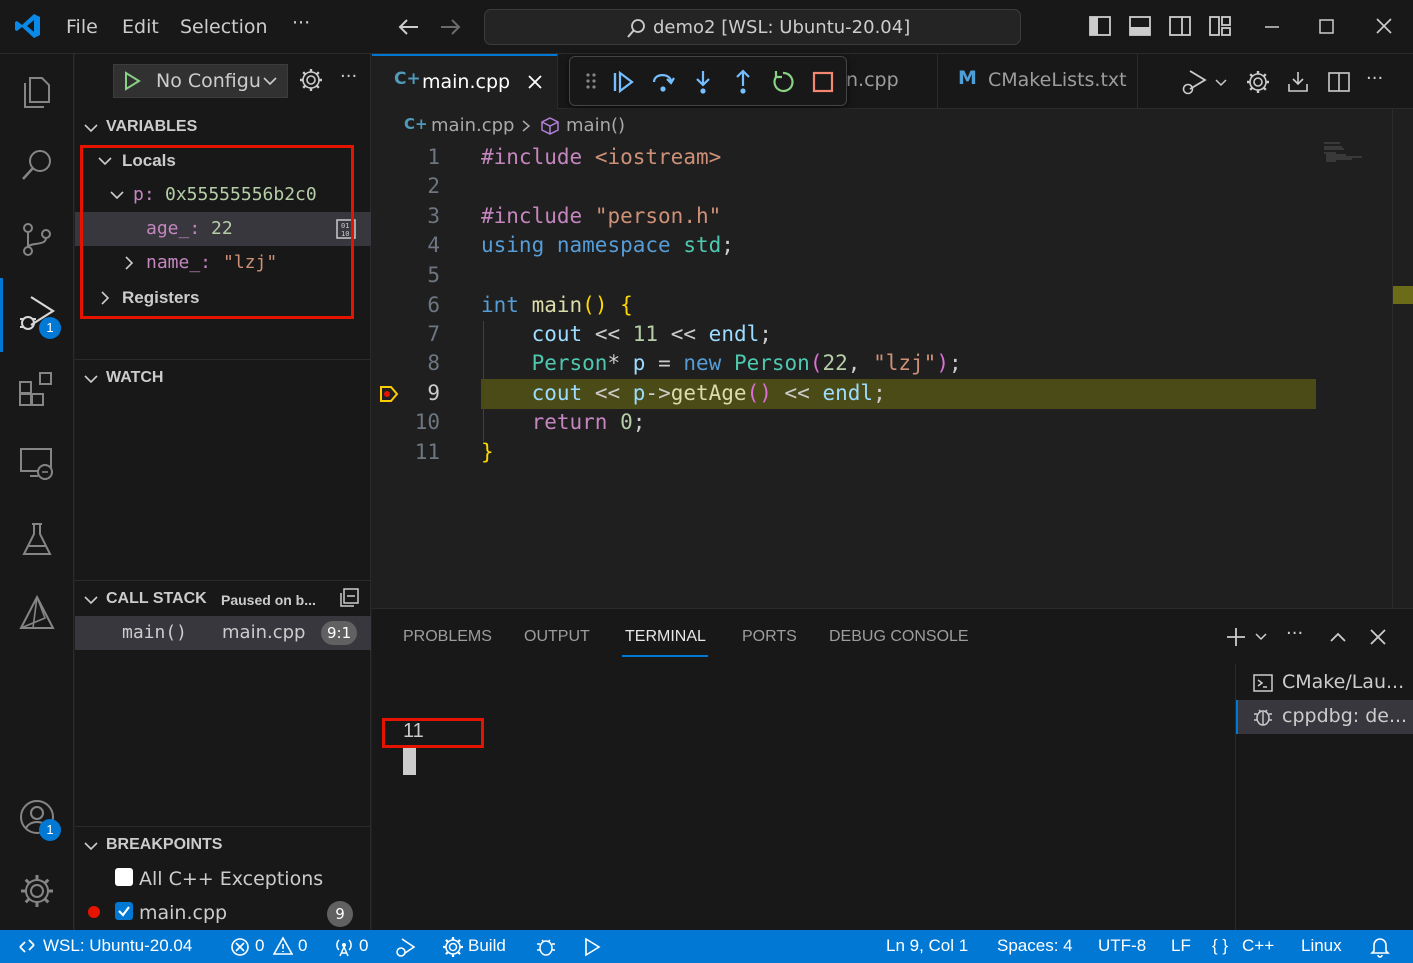 This screenshot has height=963, width=1413. Describe the element at coordinates (1140, 26) in the screenshot. I see `toggle-panel-icon` at that location.